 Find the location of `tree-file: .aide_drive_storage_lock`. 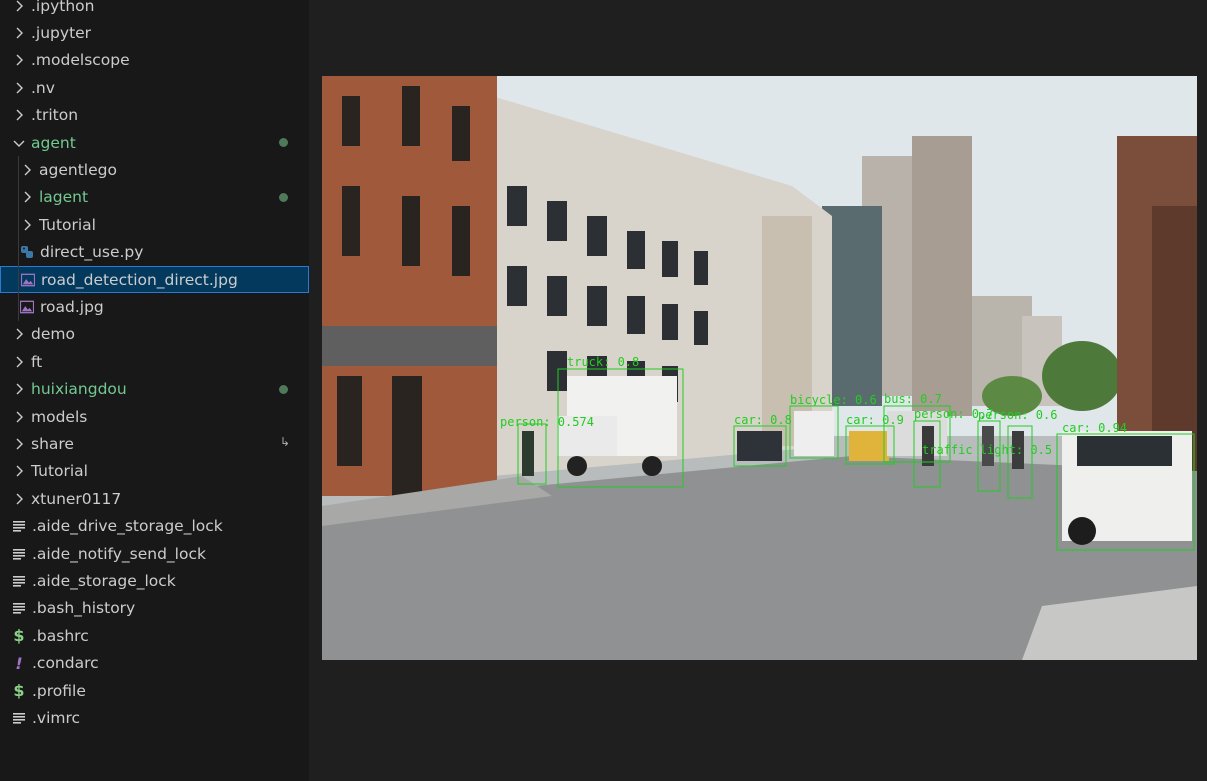

tree-file: .aide_drive_storage_lock is located at coordinates (154, 526).